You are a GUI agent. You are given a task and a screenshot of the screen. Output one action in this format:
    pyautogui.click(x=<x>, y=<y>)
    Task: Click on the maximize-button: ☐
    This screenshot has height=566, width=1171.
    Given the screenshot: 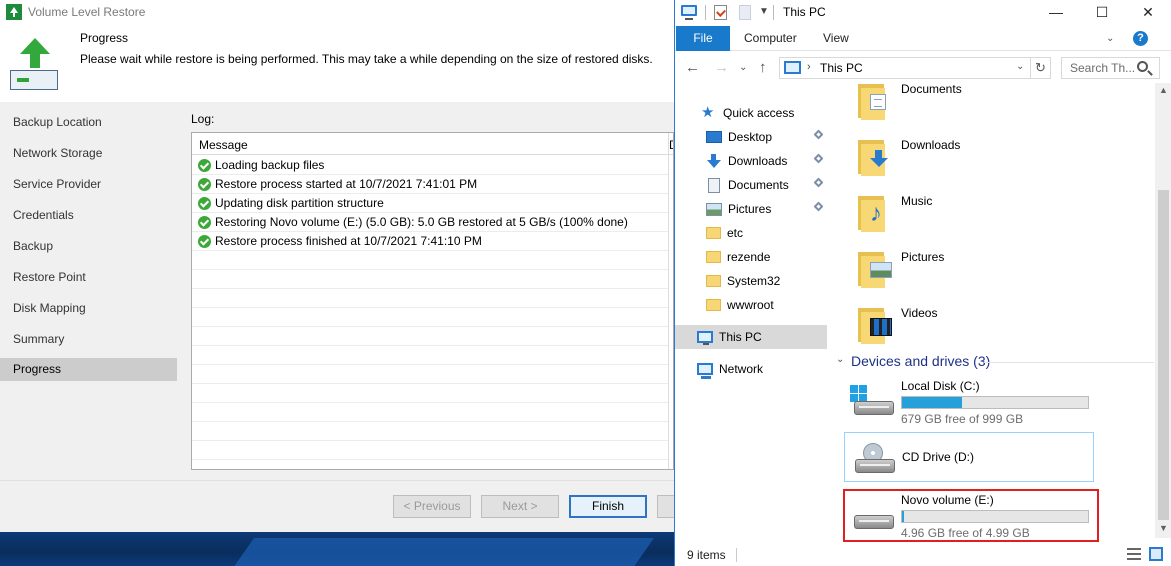 What is the action you would take?
    pyautogui.click(x=1102, y=12)
    